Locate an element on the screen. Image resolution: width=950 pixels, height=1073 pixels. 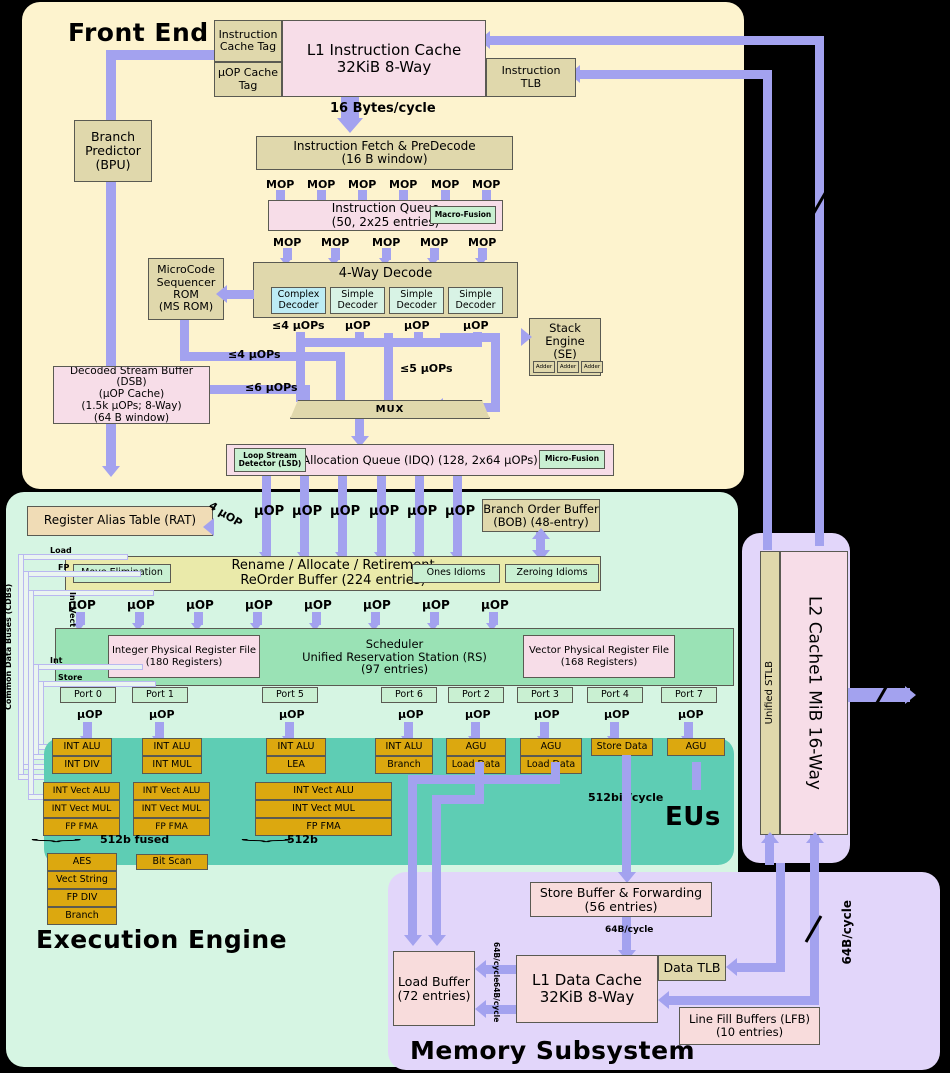
l1-instruction-cache-box: L1 Instruction Cache 32KiB 8-Way is located at coordinates (384, 58).